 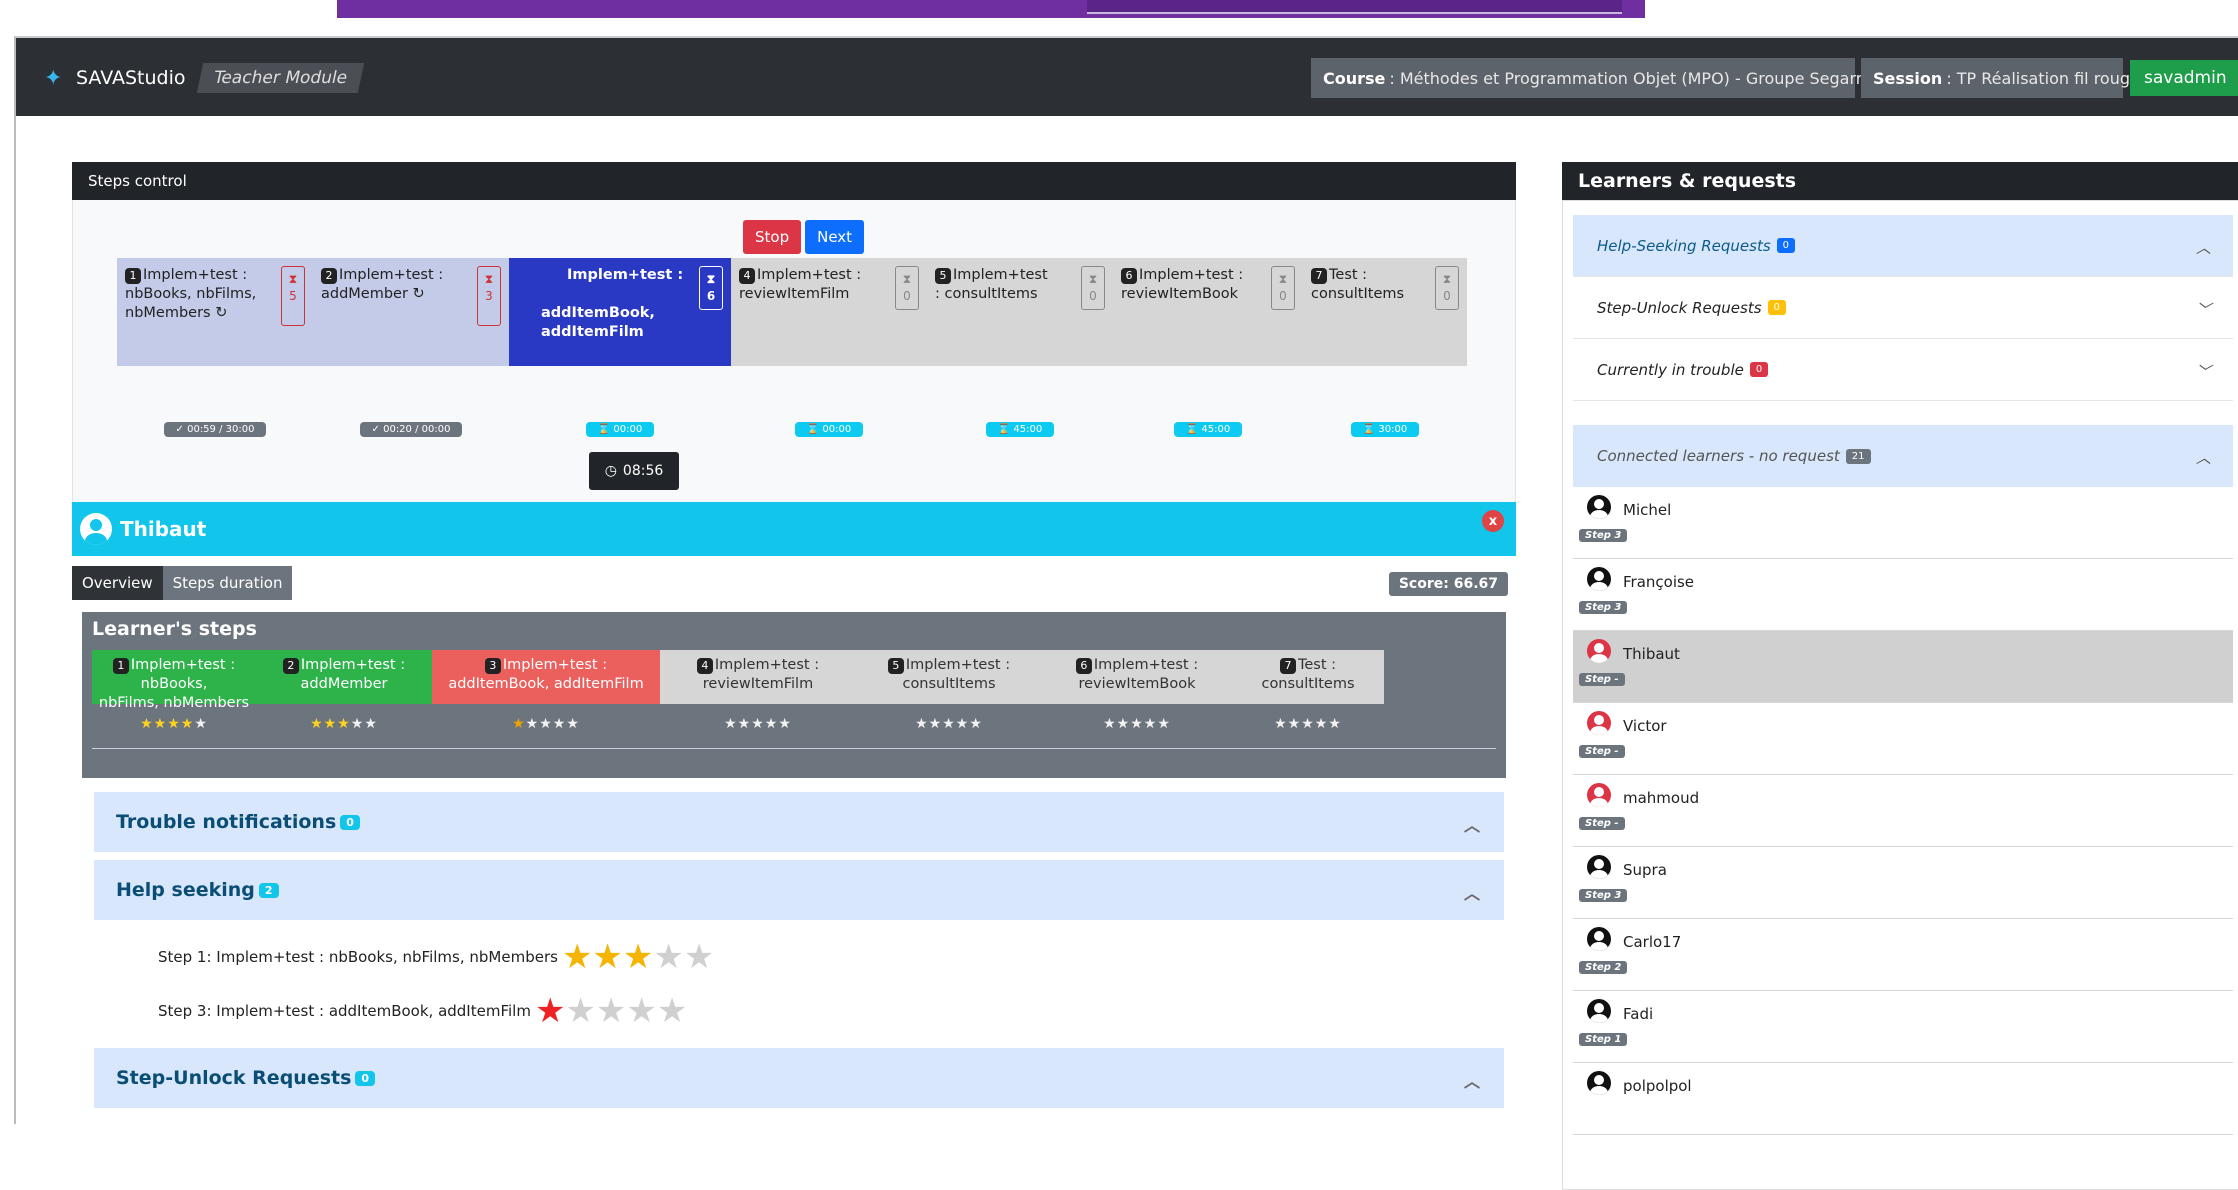 I want to click on hourglass-icon: ⧗ 6, so click(x=711, y=288).